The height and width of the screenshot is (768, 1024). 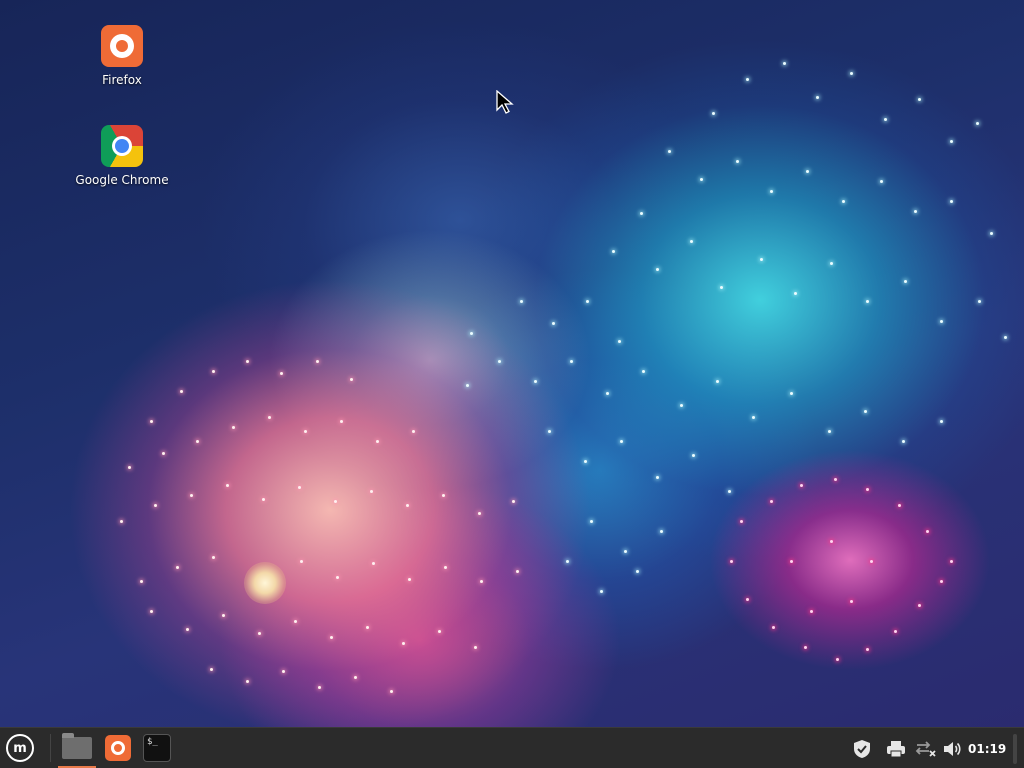 I want to click on desktop-icon-google-chrome: Google Chrome, so click(x=122, y=156).